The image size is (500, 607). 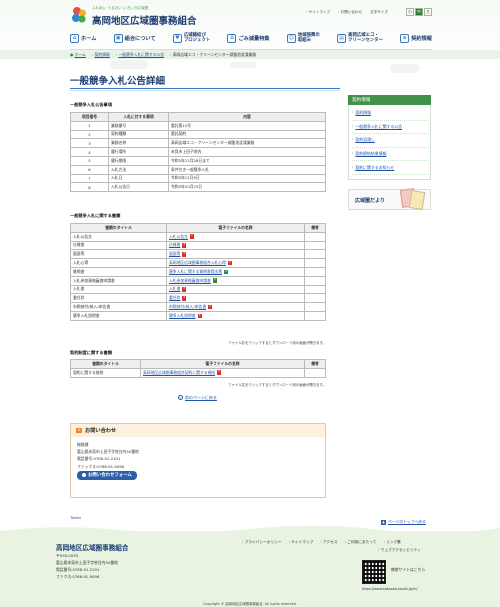 What do you see at coordinates (101, 55) in the screenshot?
I see `breadcrumb-keiyaku: › 契約情報` at bounding box center [101, 55].